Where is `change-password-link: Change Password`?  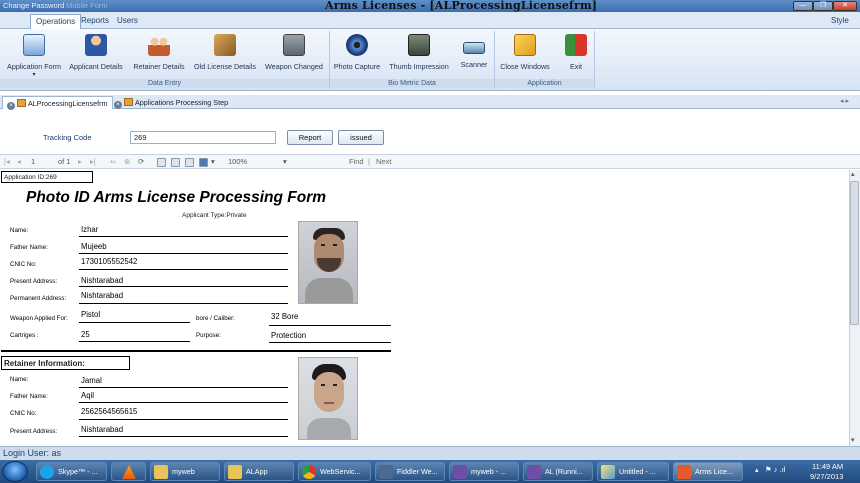 change-password-link: Change Password is located at coordinates (33, 5).